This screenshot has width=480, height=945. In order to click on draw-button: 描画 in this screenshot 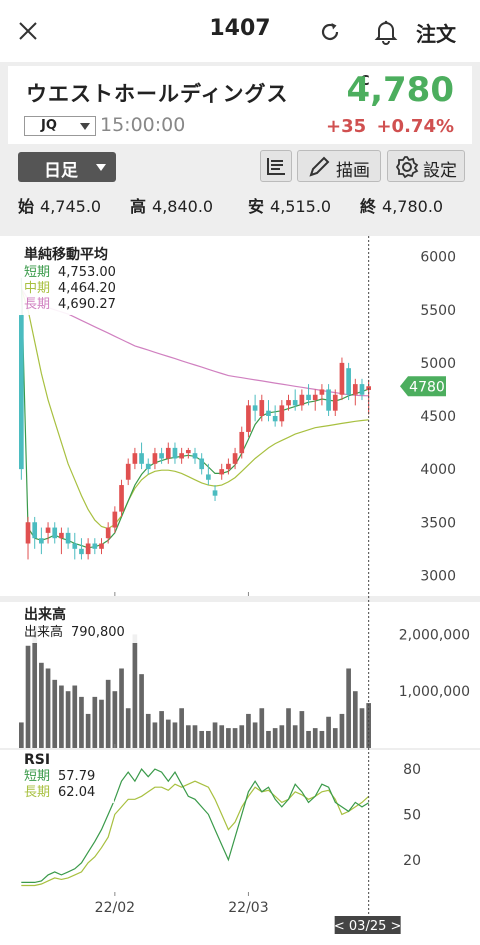, I will do `click(339, 166)`.